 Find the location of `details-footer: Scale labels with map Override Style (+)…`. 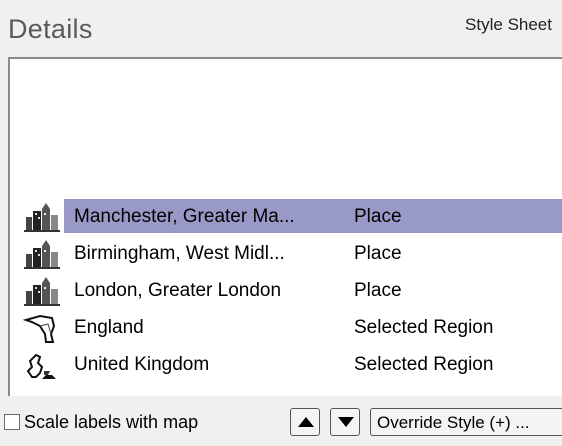

details-footer: Scale labels with map Override Style (+)… is located at coordinates (281, 422).